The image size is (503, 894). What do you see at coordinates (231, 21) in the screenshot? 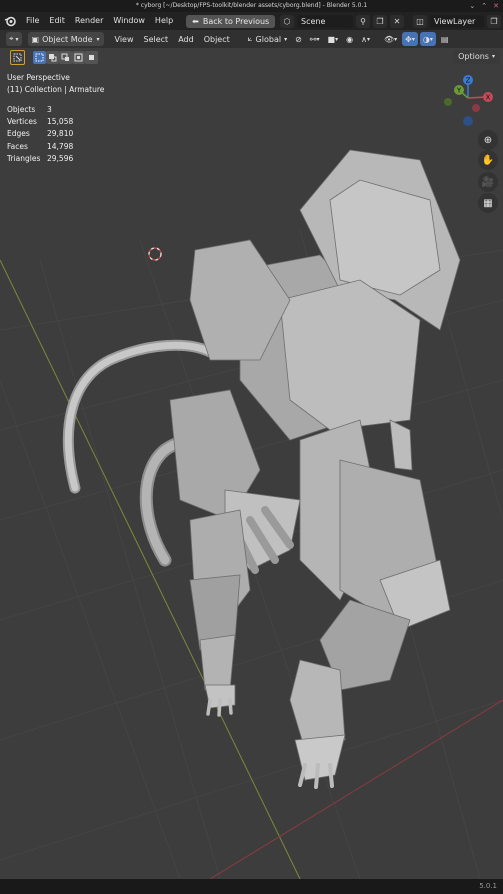
I see `back-to-previous-button: ⬅ Back to Previous` at bounding box center [231, 21].